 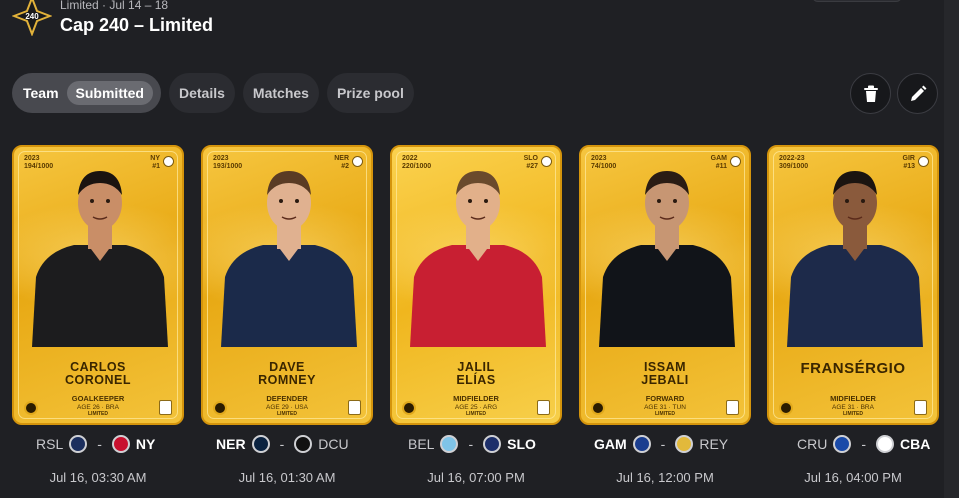 I want to click on page-title: Cap 240 – Limited, so click(x=137, y=25).